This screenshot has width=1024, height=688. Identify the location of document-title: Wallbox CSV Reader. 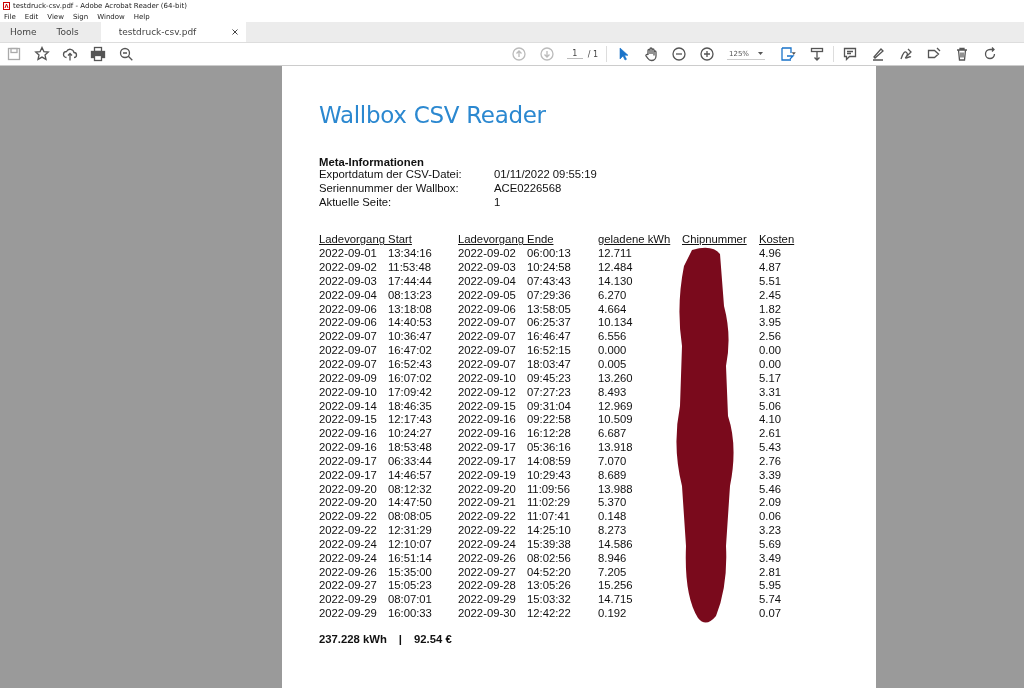
(433, 115).